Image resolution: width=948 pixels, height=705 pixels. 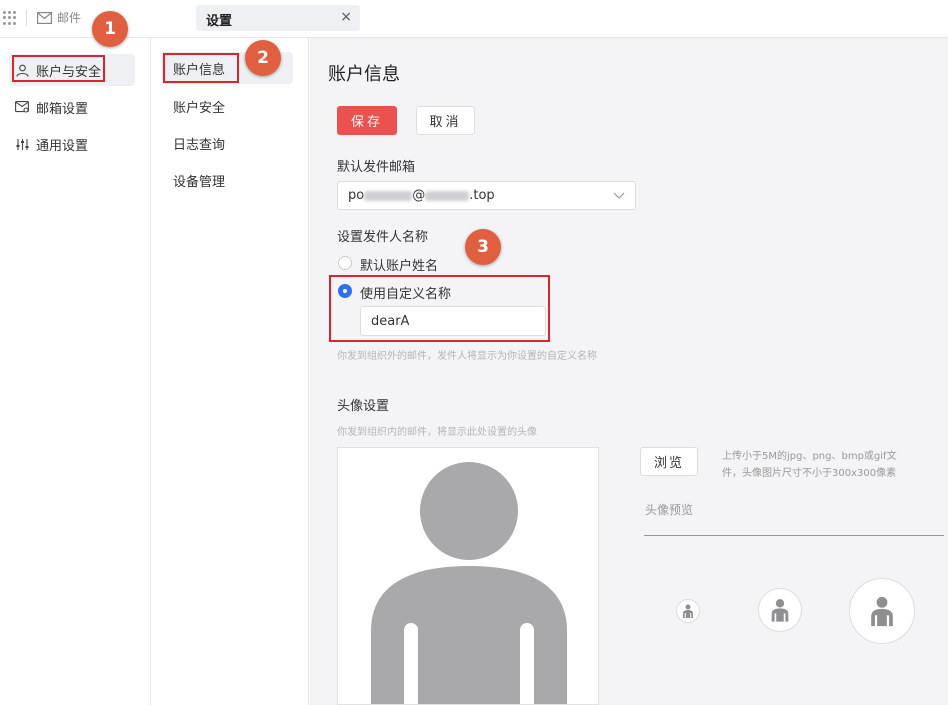 I want to click on sidebar-item-mailbox-settings: 邮箱设置, so click(x=72, y=107).